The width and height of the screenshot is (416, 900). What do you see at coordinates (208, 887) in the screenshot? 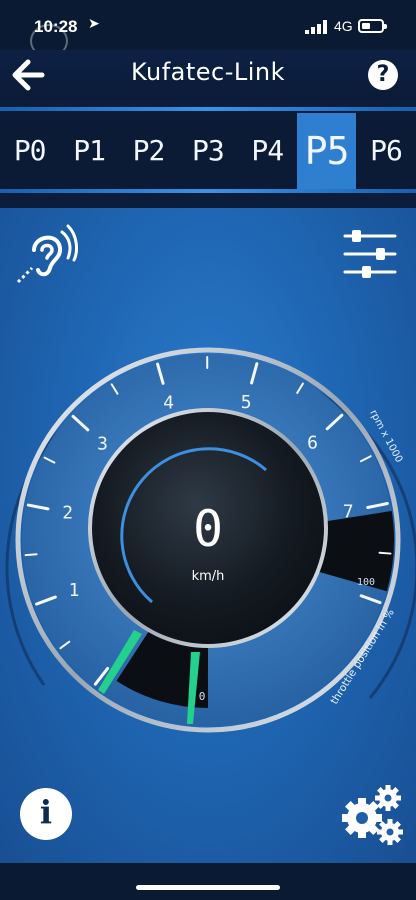
I see `home-indicator` at bounding box center [208, 887].